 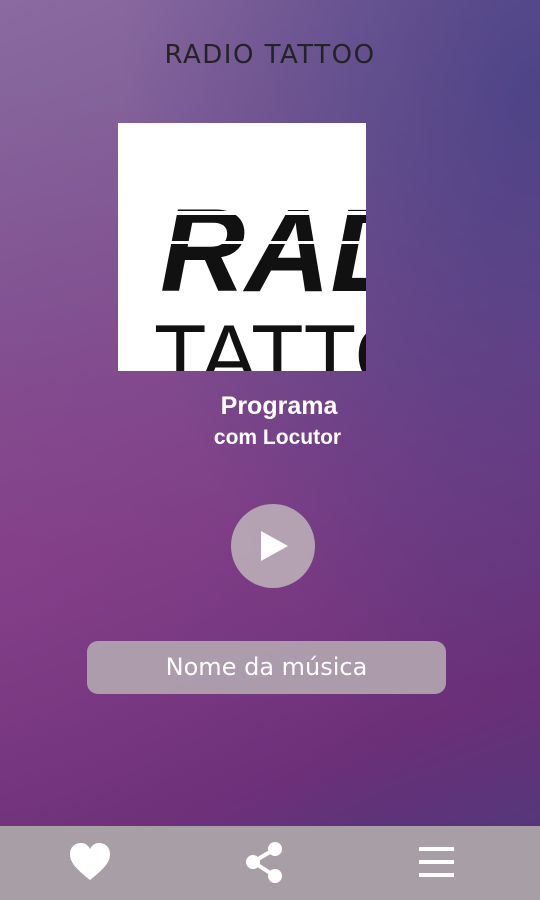 I want to click on bottom-navigation, so click(x=270, y=863).